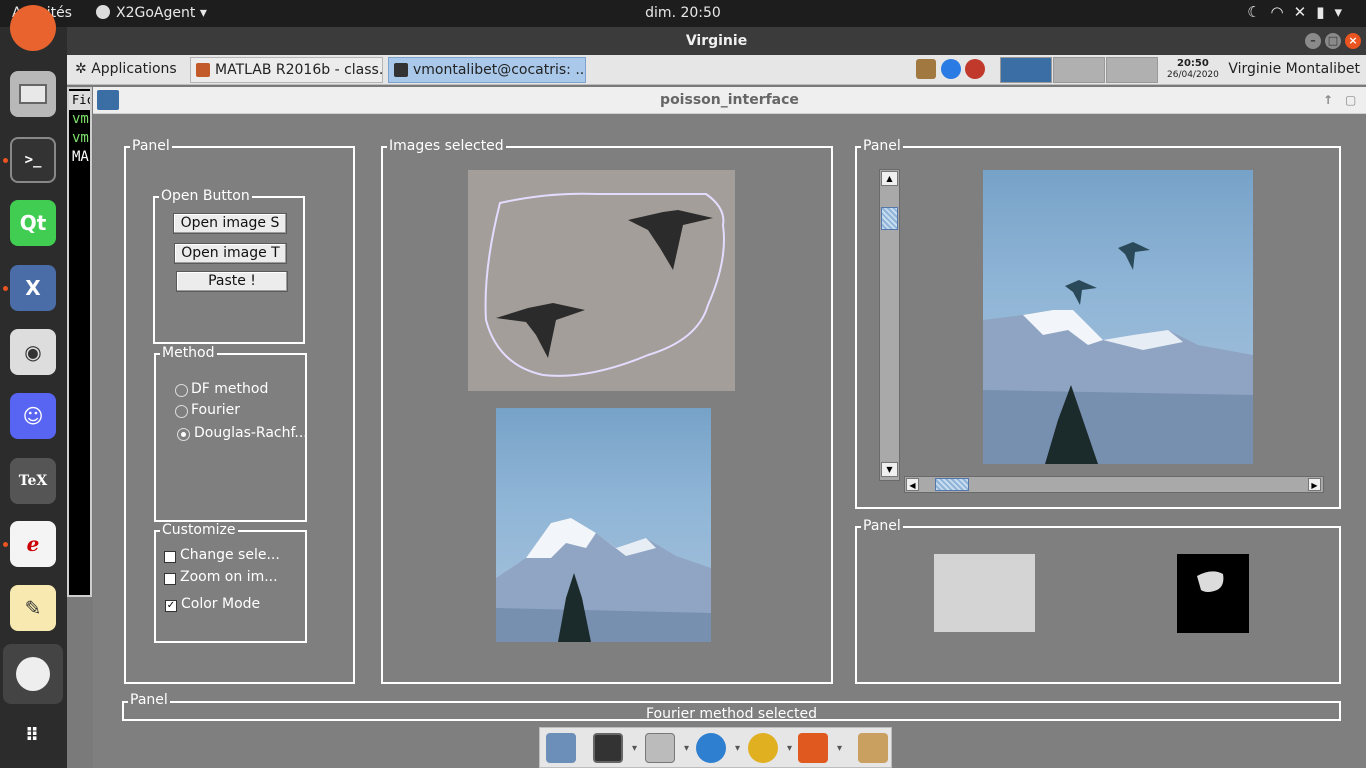 The height and width of the screenshot is (768, 1366). I want to click on terminal-icon: >_, so click(33, 160).